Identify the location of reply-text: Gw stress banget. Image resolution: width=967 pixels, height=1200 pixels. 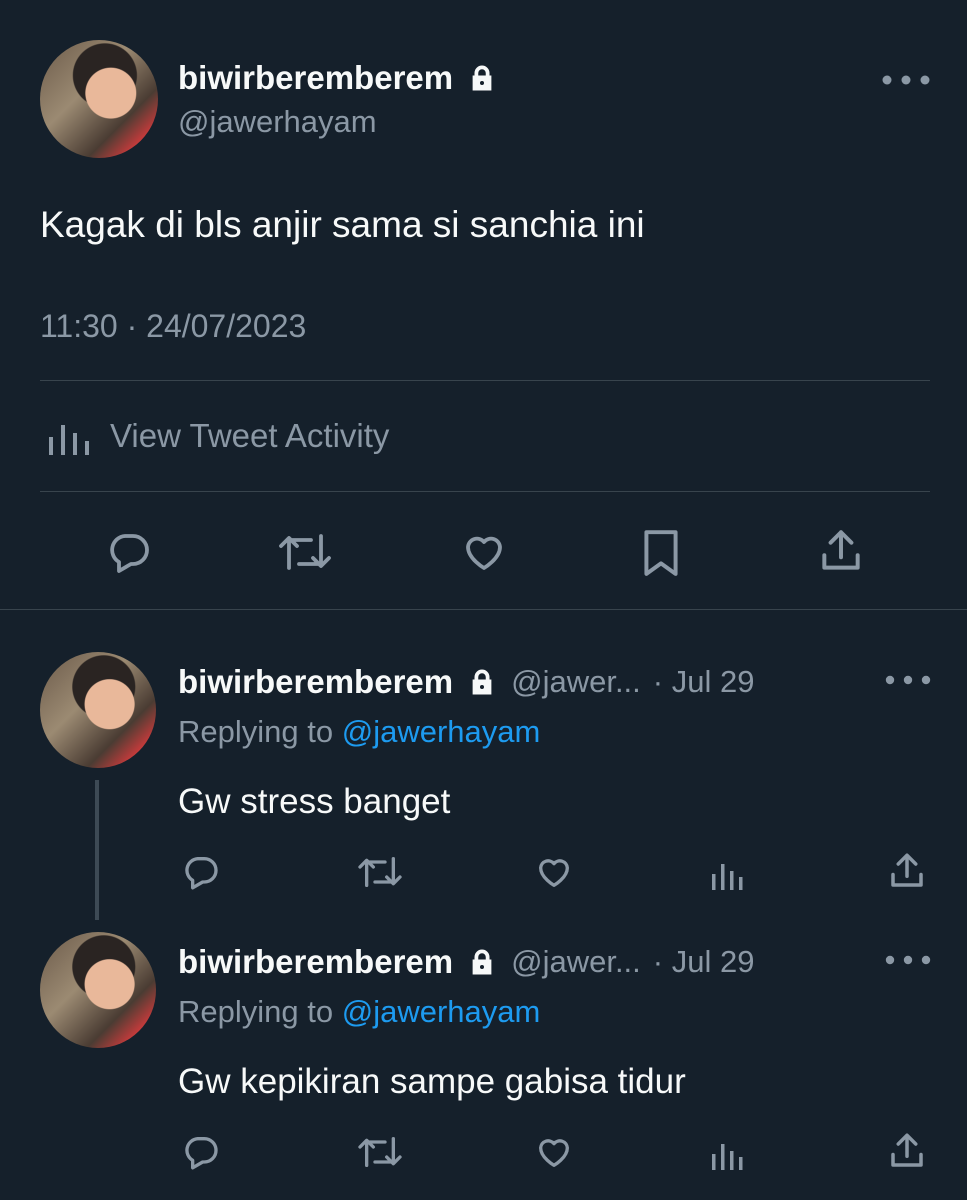
(314, 801).